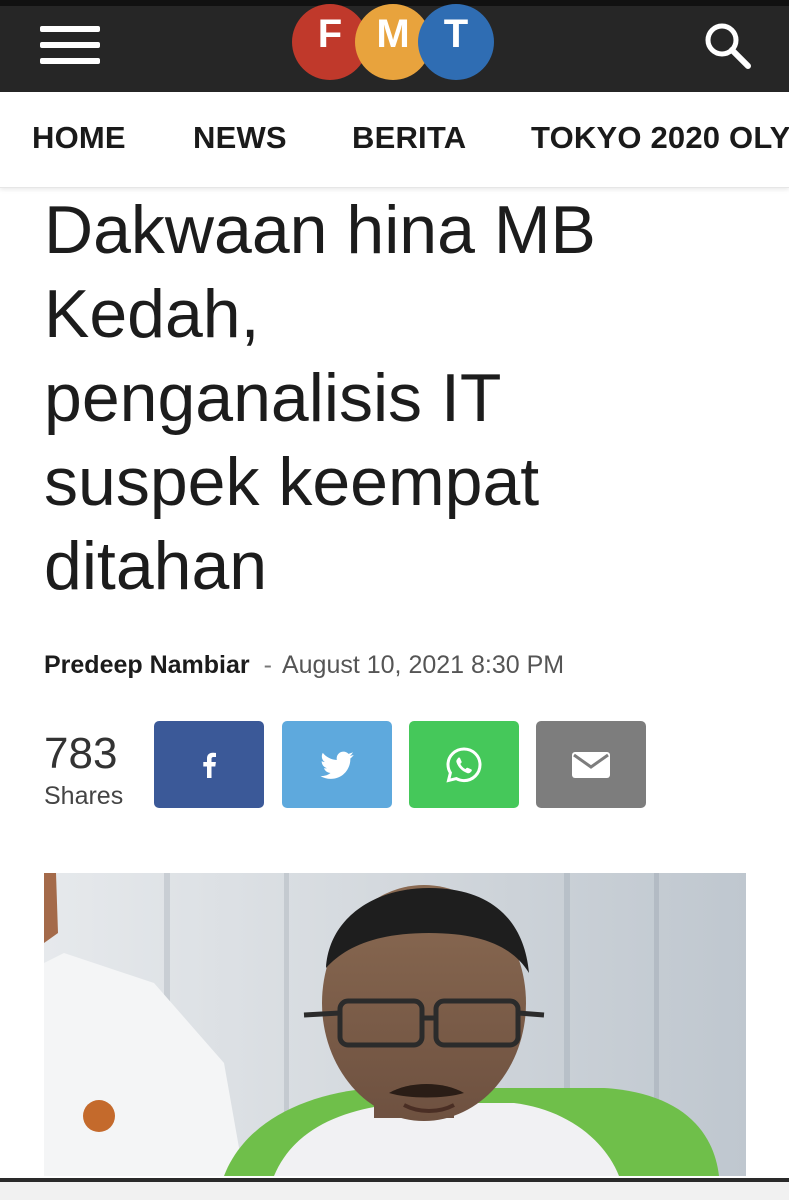 The image size is (789, 1200). Describe the element at coordinates (456, 34) in the screenshot. I see `logo-letter-t: T` at that location.